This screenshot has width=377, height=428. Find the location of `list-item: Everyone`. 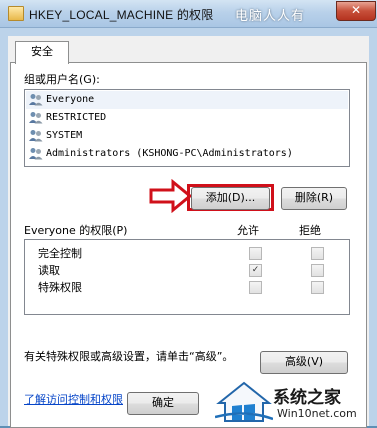

list-item: Everyone is located at coordinates (61, 99).